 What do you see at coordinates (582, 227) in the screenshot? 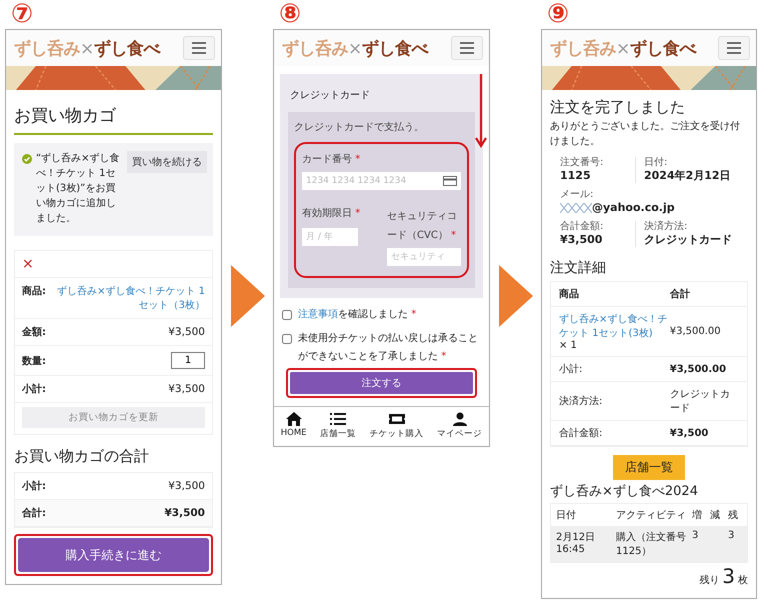
I see `detail-label: 合計金額:` at bounding box center [582, 227].